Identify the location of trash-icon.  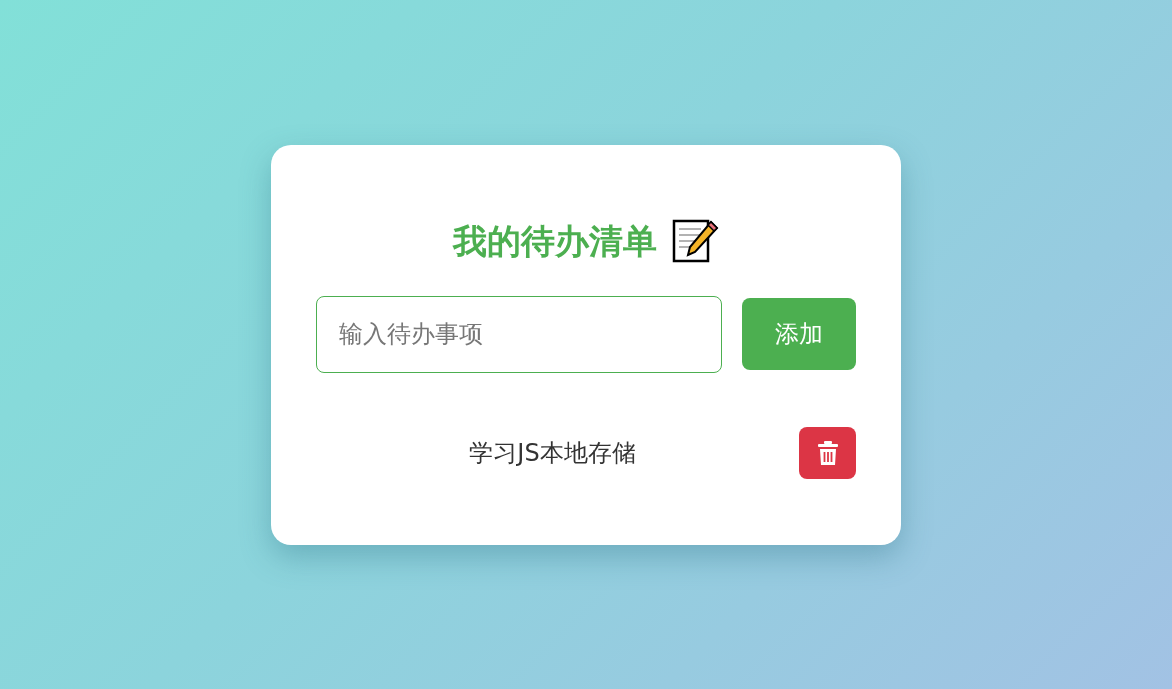
(827, 452).